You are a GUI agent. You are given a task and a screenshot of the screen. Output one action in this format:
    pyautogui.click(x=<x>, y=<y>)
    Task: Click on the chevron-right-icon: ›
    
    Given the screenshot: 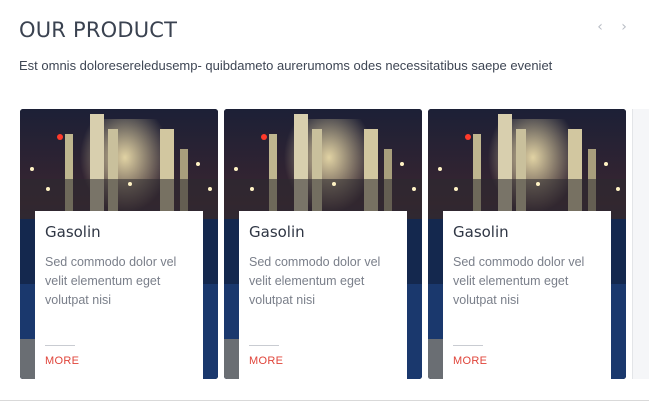 What is the action you would take?
    pyautogui.click(x=624, y=27)
    